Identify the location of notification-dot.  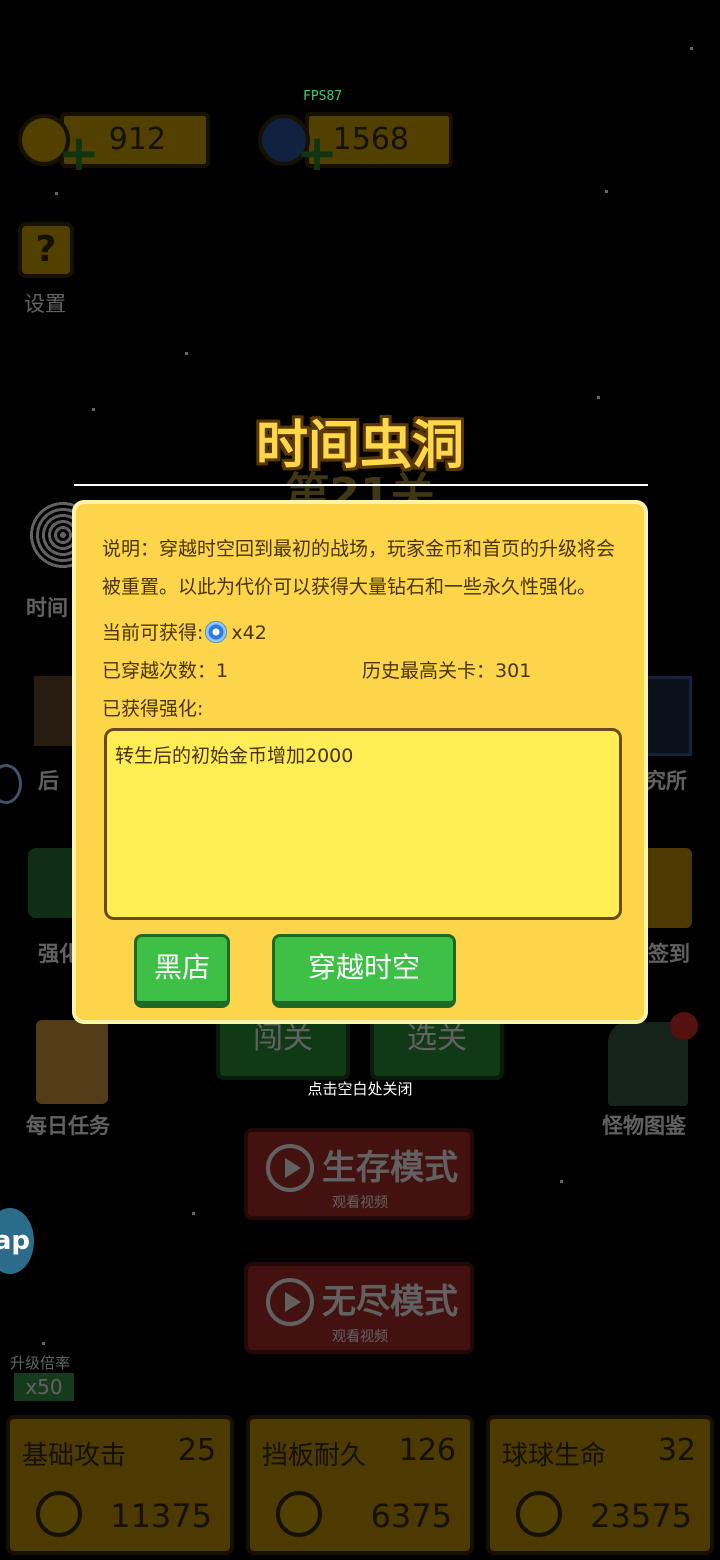
(684, 1026).